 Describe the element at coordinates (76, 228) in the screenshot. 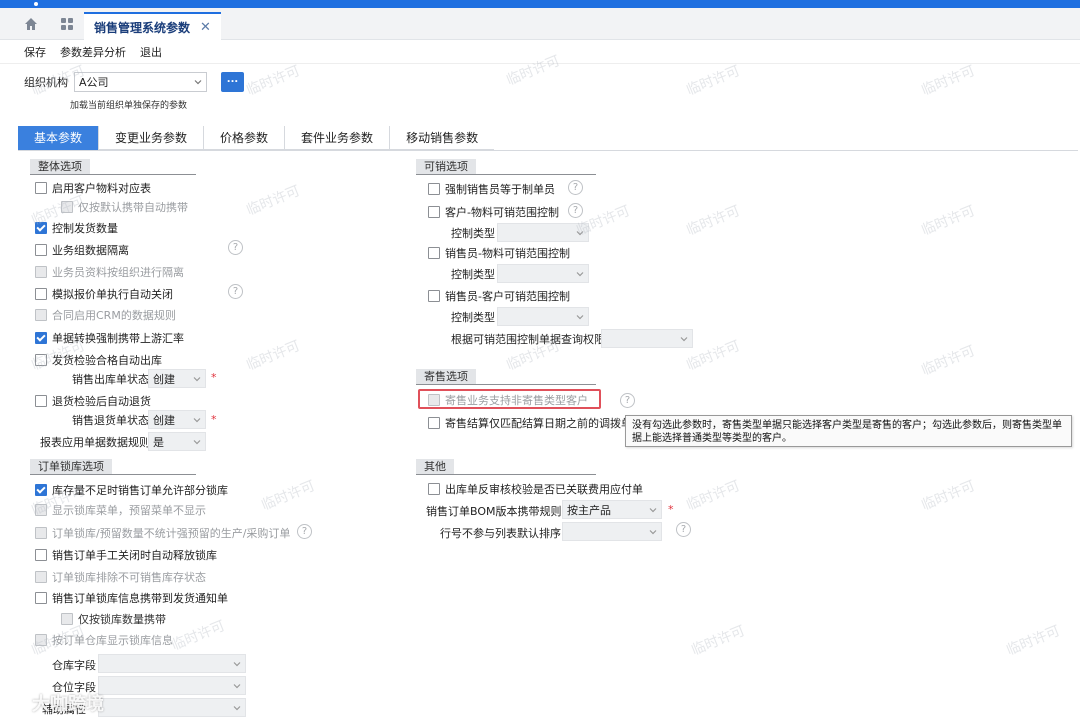

I see `option-control-delivery-qty: 控制发货数量` at that location.